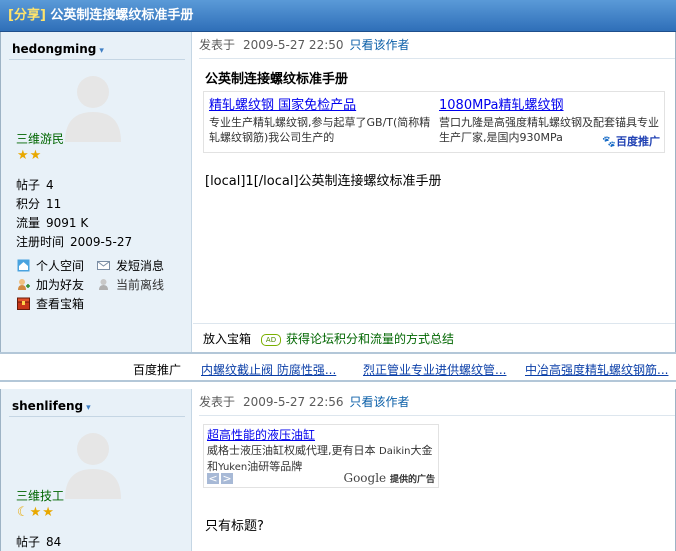 The image size is (676, 551). What do you see at coordinates (51, 406) in the screenshot?
I see `author-name: shenlifeng ▾` at bounding box center [51, 406].